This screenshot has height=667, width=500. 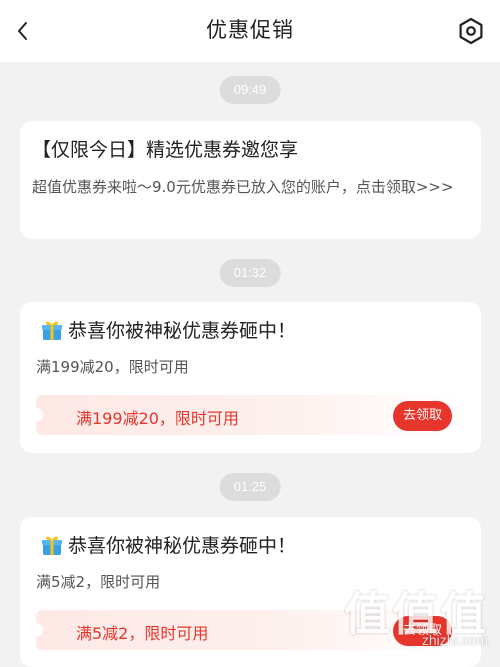 I want to click on top-bar: 优惠促销, so click(x=250, y=31).